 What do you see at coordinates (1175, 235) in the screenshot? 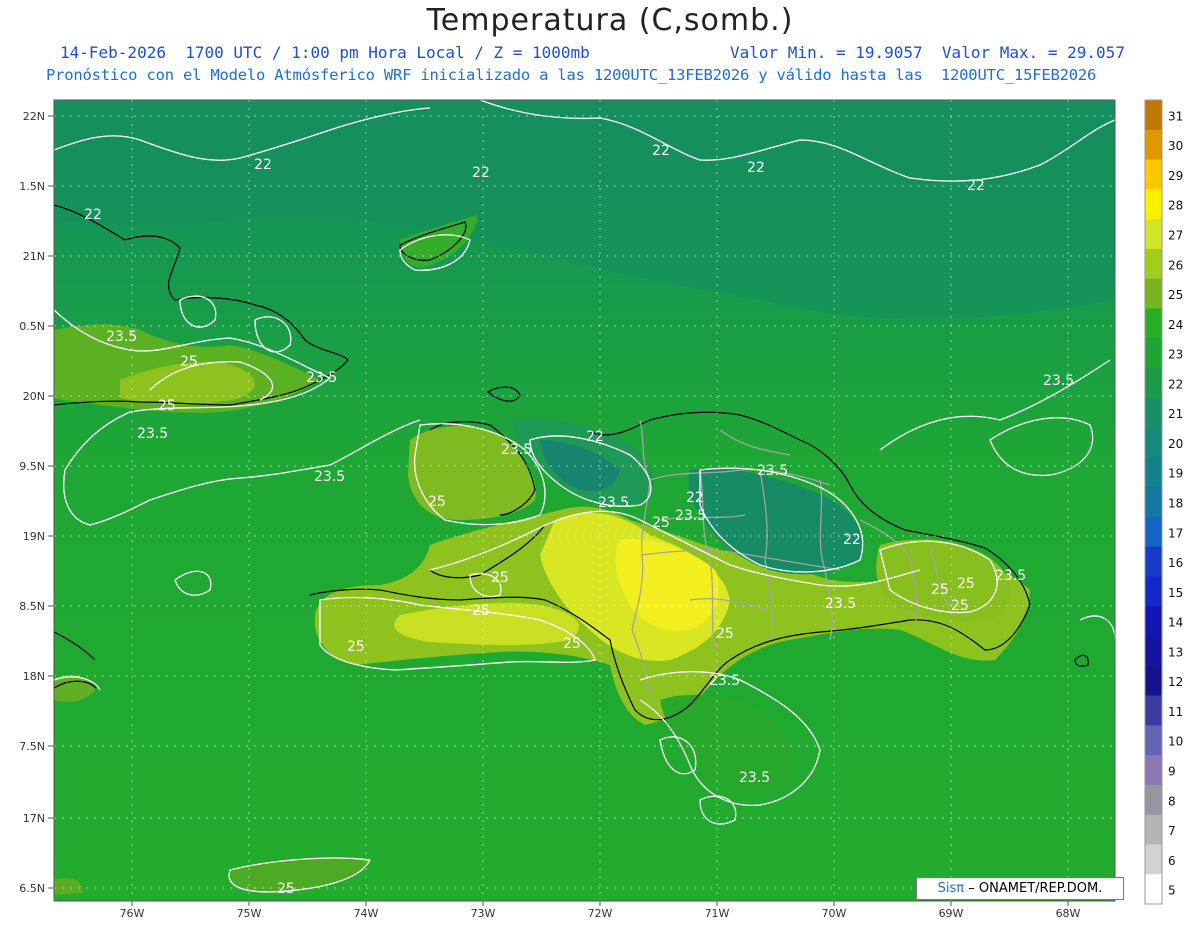
I see `colorbar-label: 27` at bounding box center [1175, 235].